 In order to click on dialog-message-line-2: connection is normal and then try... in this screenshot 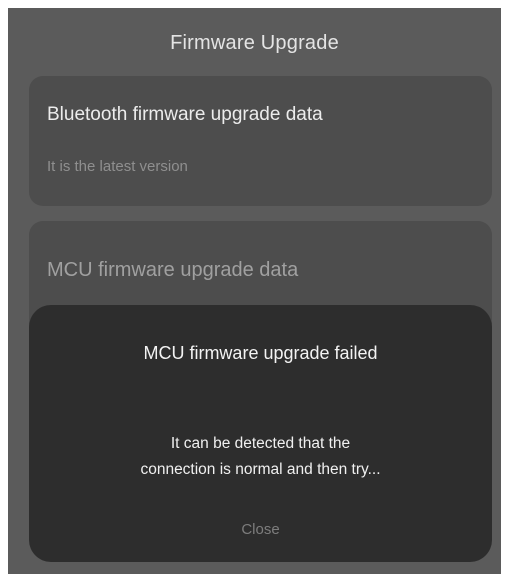, I will do `click(260, 469)`.